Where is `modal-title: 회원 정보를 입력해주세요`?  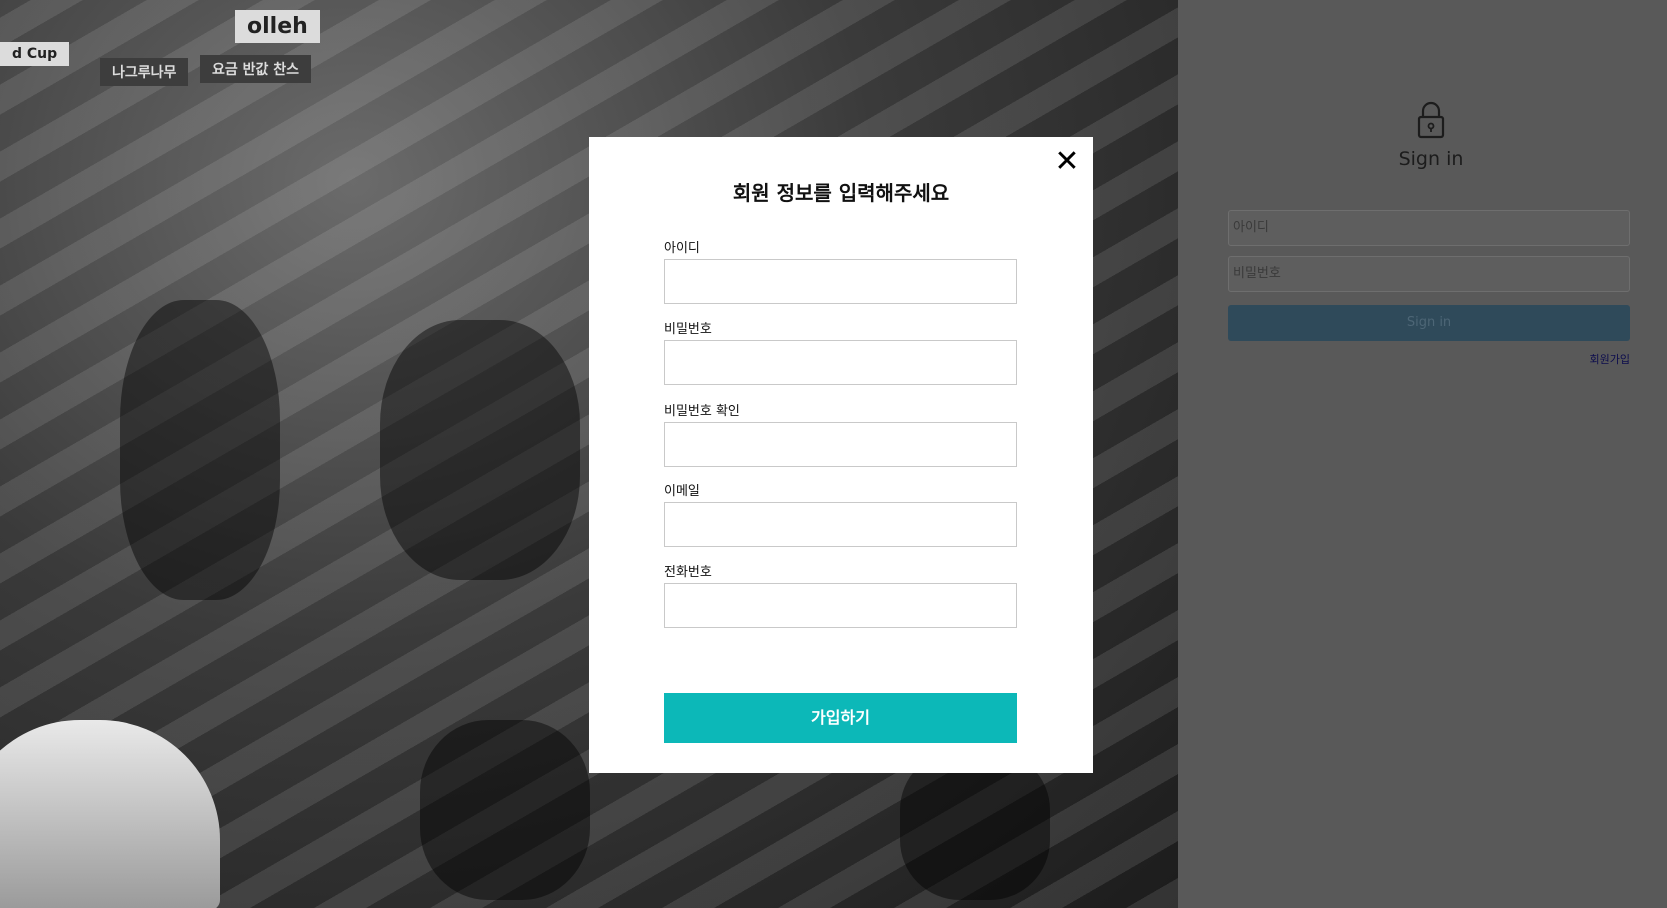
modal-title: 회원 정보를 입력해주세요 is located at coordinates (841, 193).